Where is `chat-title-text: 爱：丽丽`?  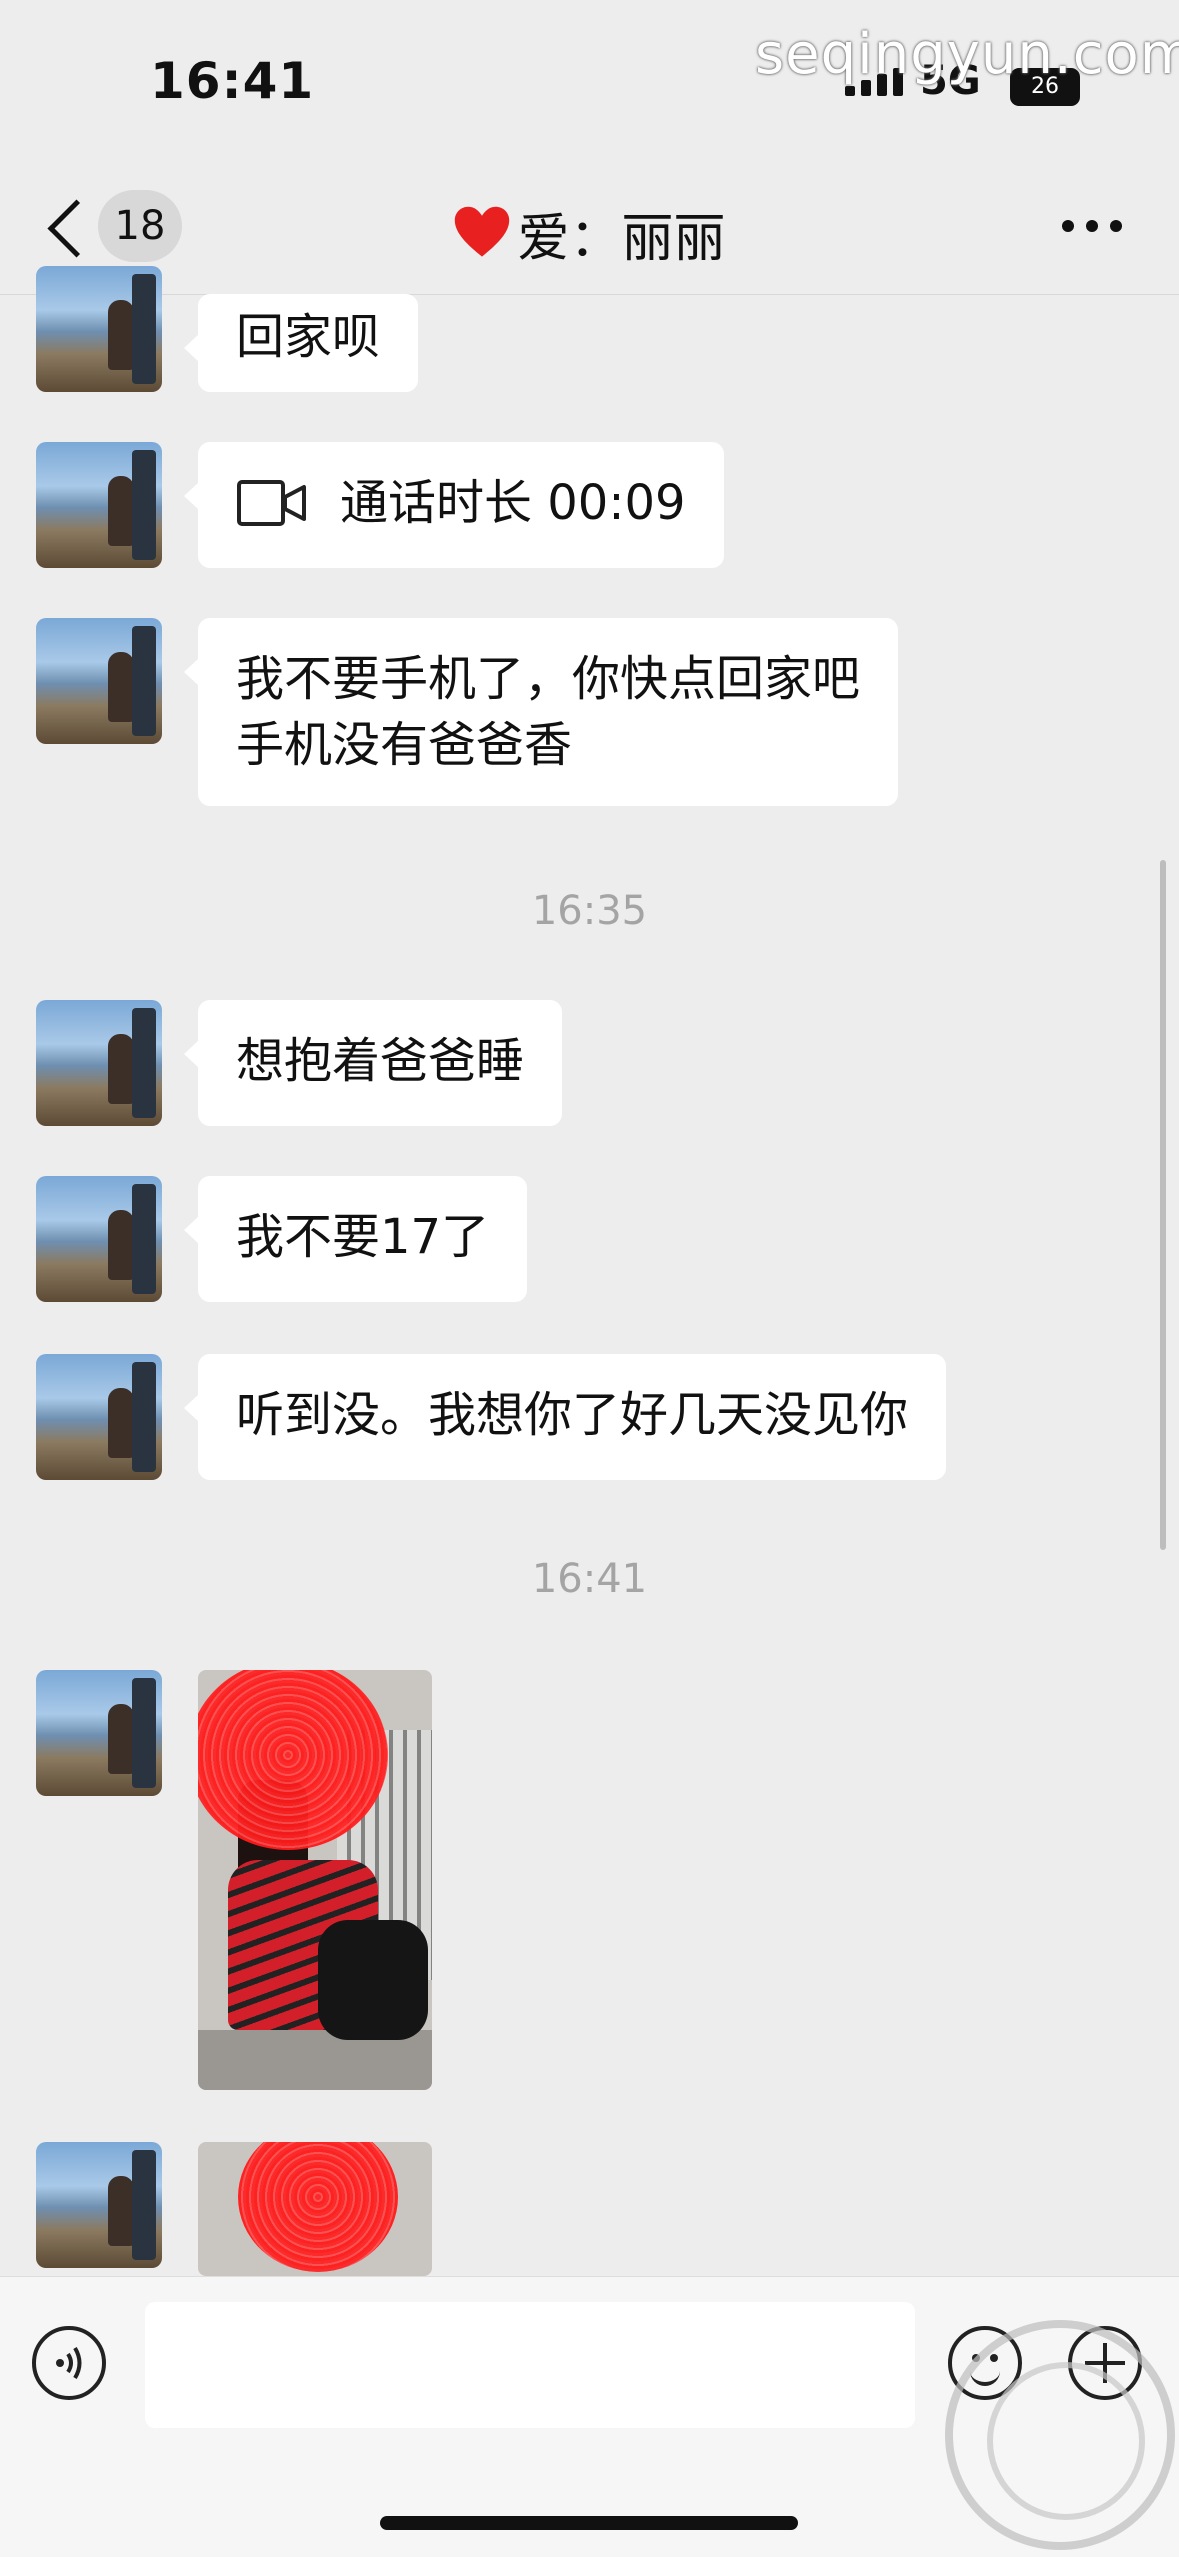 chat-title-text: 爱：丽丽 is located at coordinates (621, 239).